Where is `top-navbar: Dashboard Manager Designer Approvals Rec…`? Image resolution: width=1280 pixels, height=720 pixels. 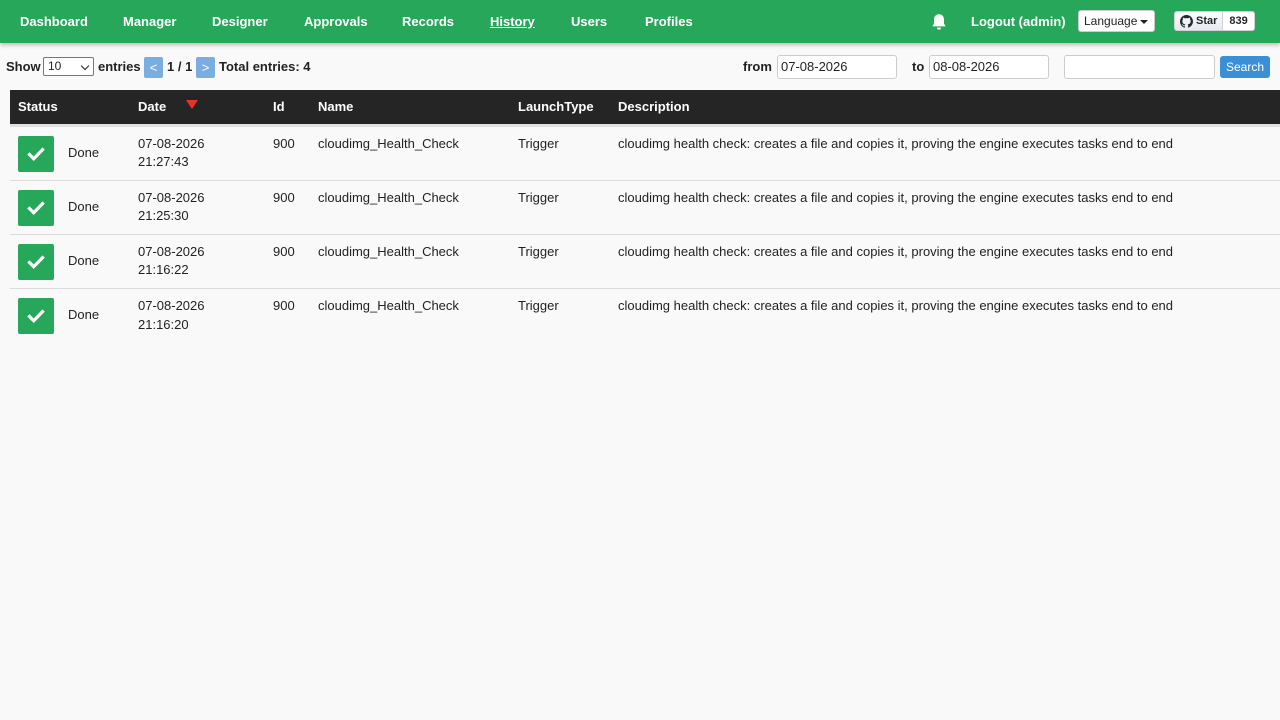 top-navbar: Dashboard Manager Designer Approvals Rec… is located at coordinates (640, 21).